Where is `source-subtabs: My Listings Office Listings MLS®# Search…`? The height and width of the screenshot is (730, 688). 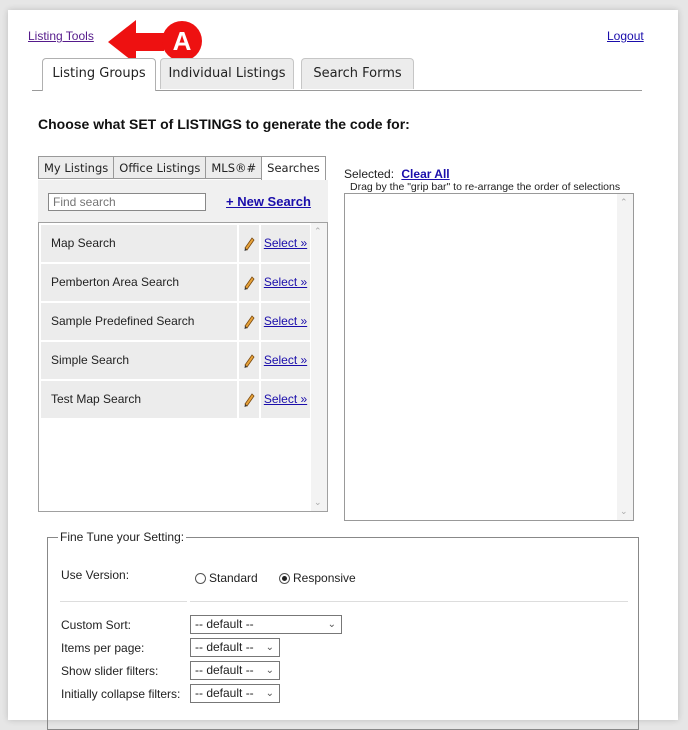 source-subtabs: My Listings Office Listings MLS®# Search… is located at coordinates (182, 168).